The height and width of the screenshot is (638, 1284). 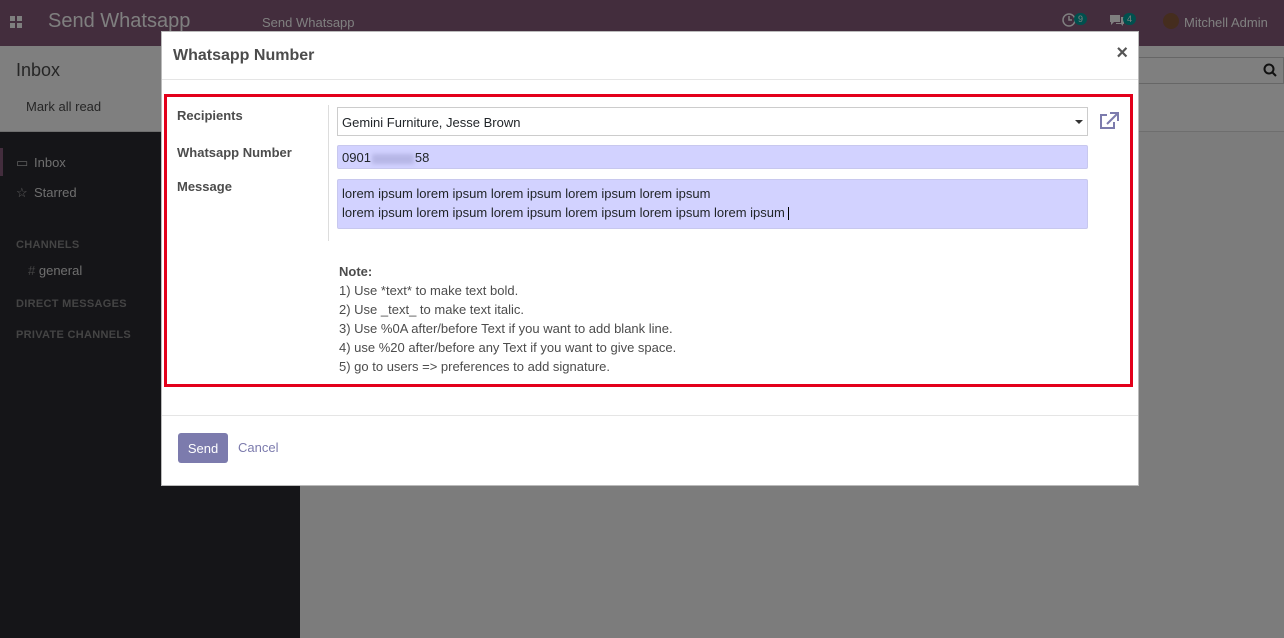 I want to click on cancel-button: Cancel, so click(x=258, y=447).